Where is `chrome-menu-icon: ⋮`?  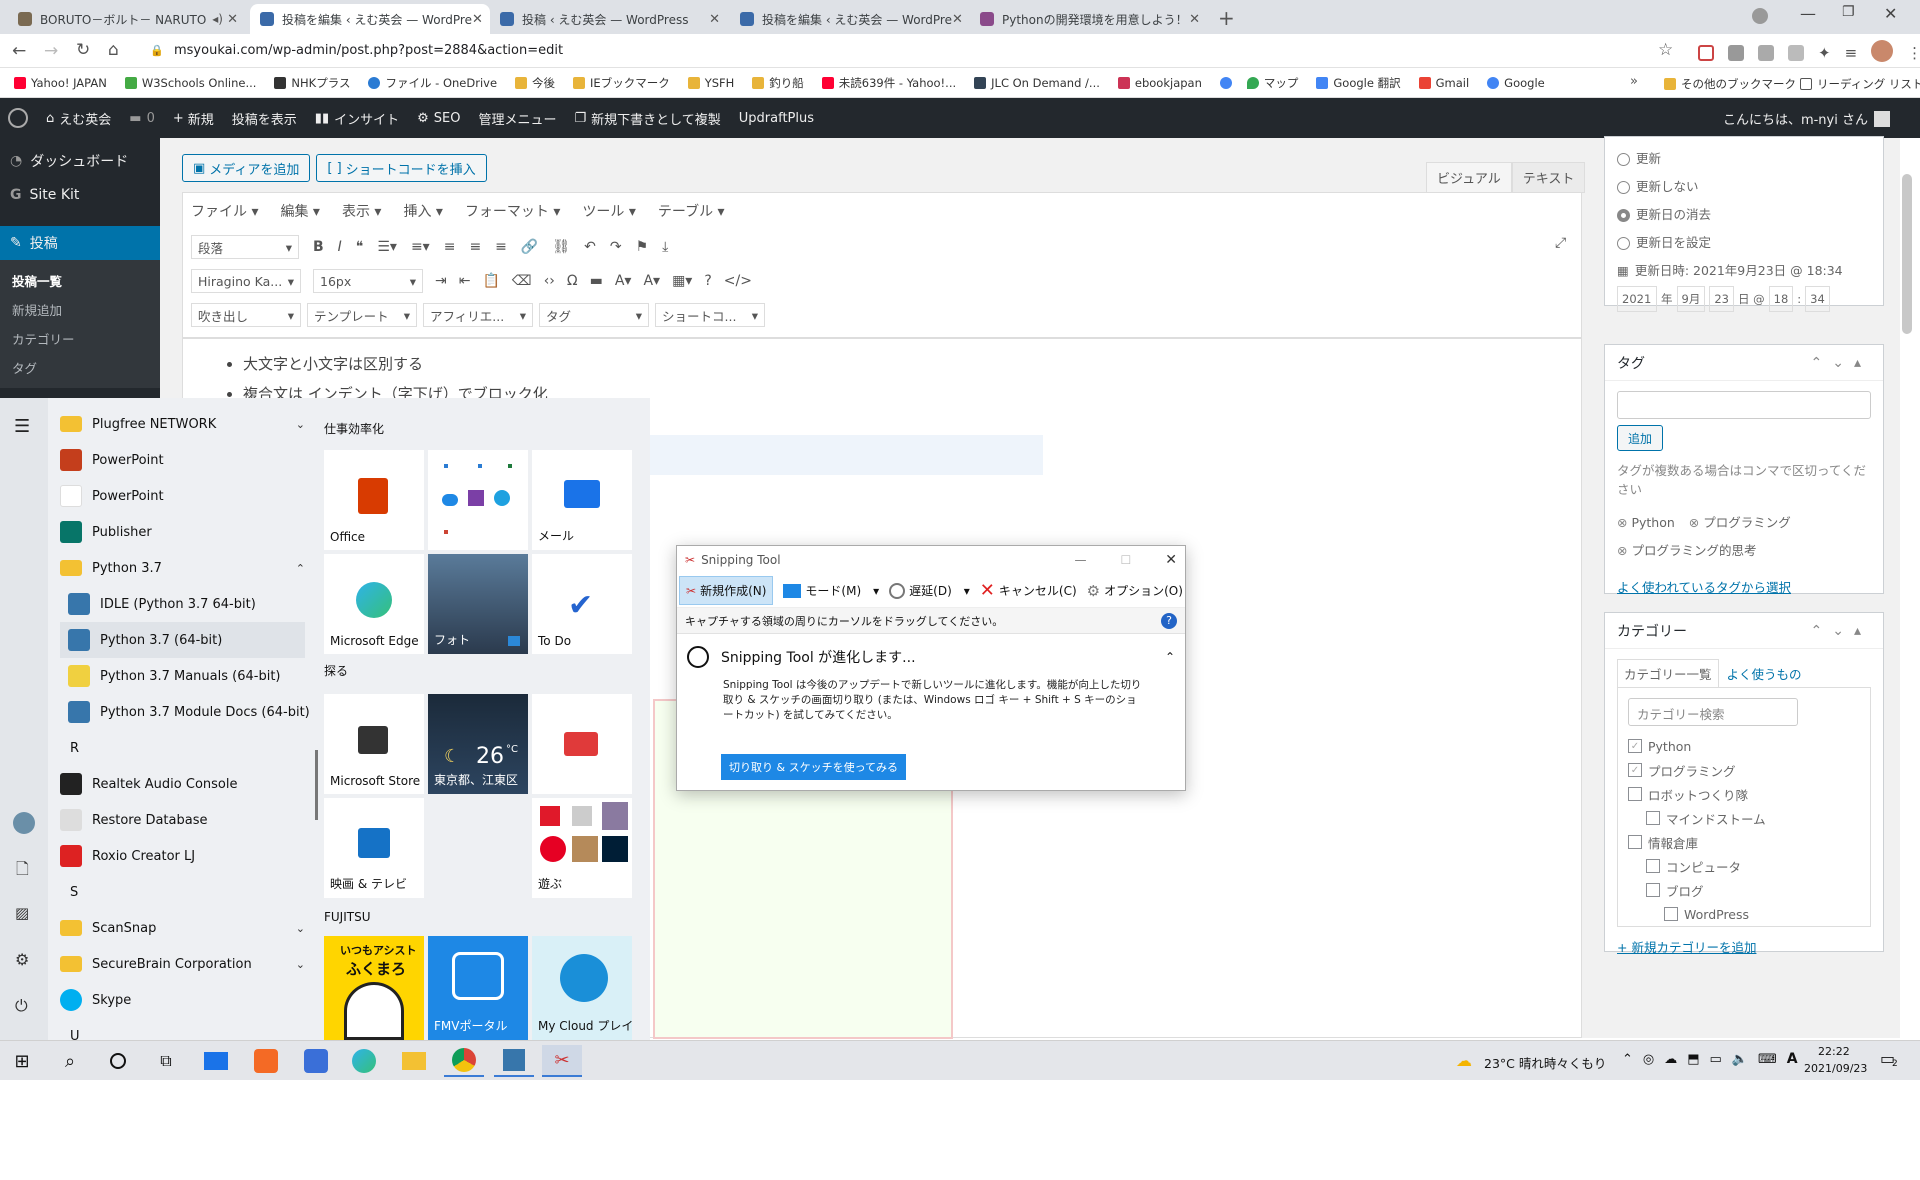 chrome-menu-icon: ⋮ is located at coordinates (1913, 53).